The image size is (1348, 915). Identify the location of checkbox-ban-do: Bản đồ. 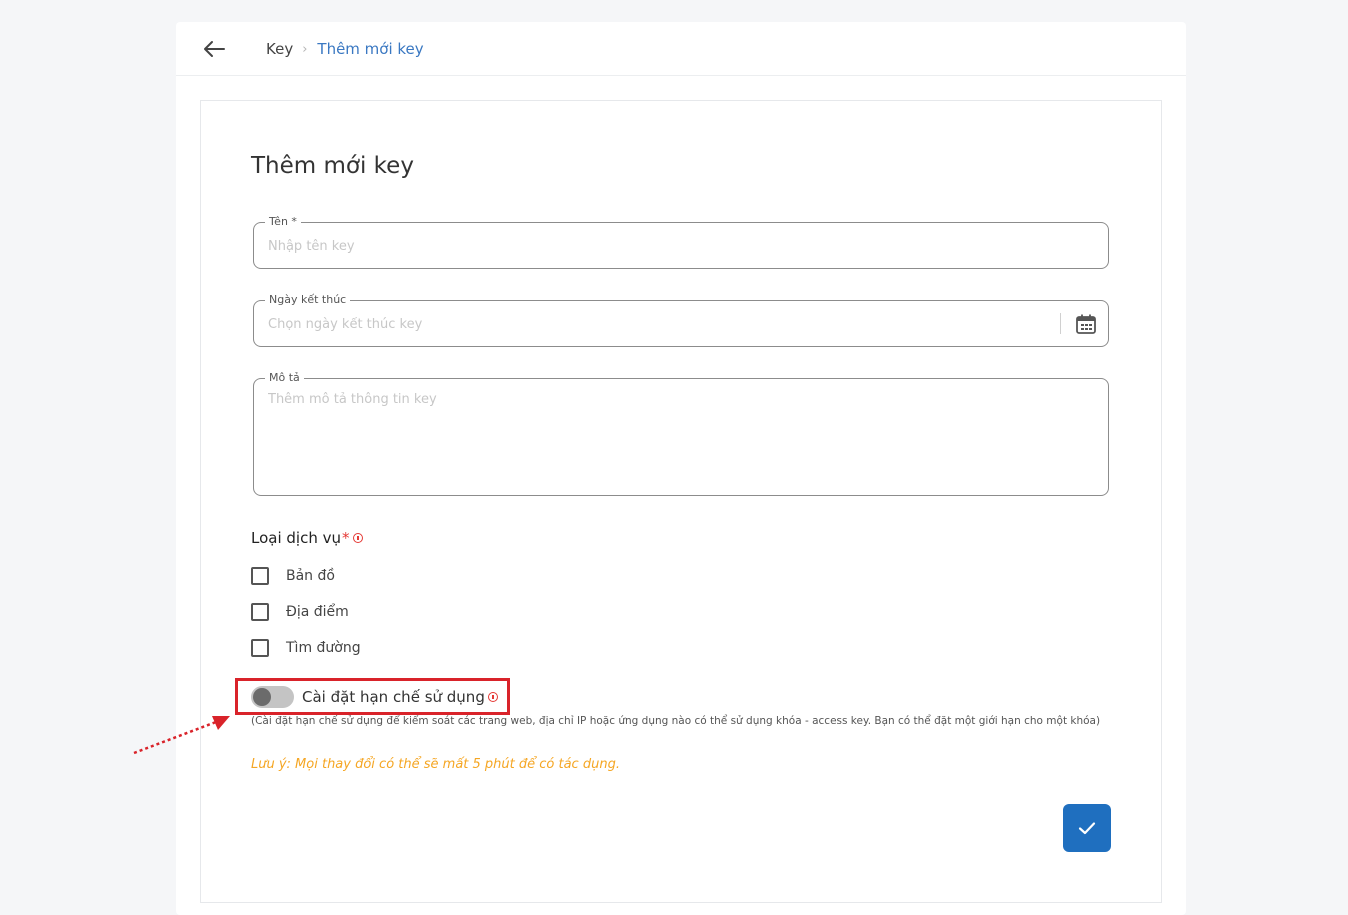
(293, 576).